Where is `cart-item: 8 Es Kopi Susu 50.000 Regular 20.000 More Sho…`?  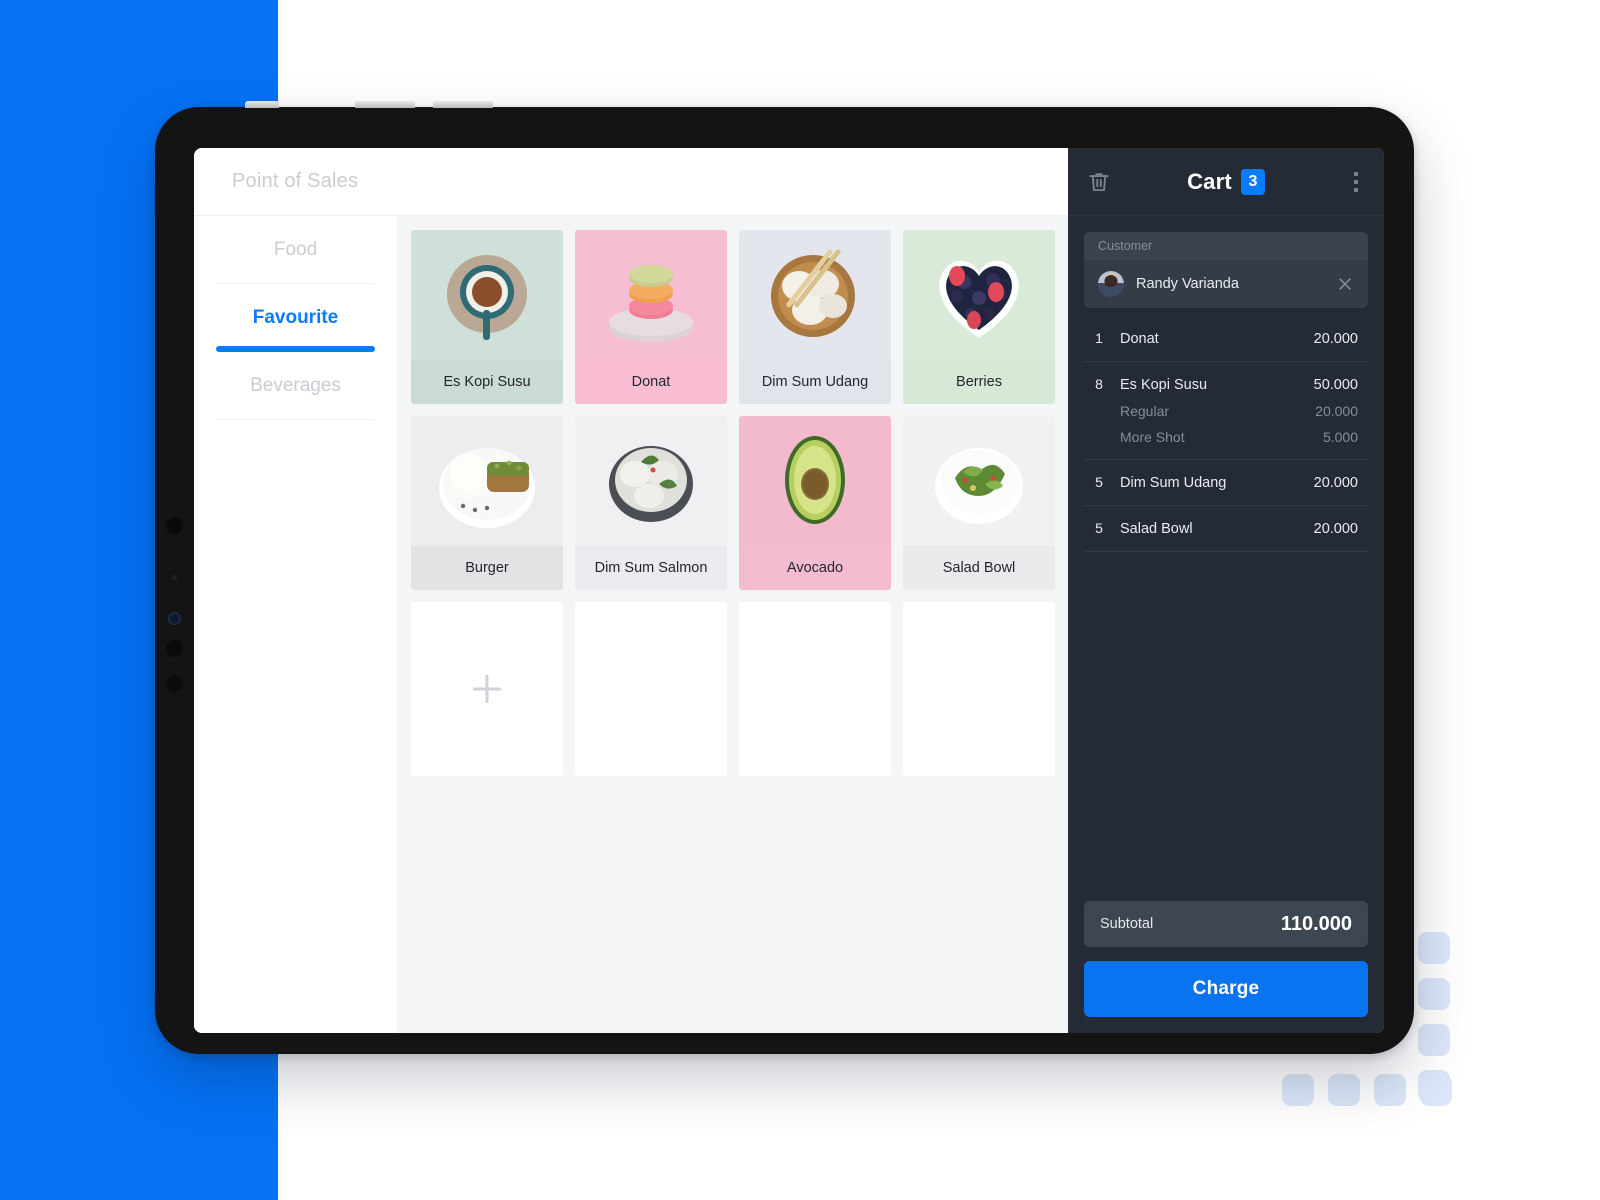
cart-item: 8 Es Kopi Susu 50.000 Regular 20.000 More Sho… is located at coordinates (1226, 411).